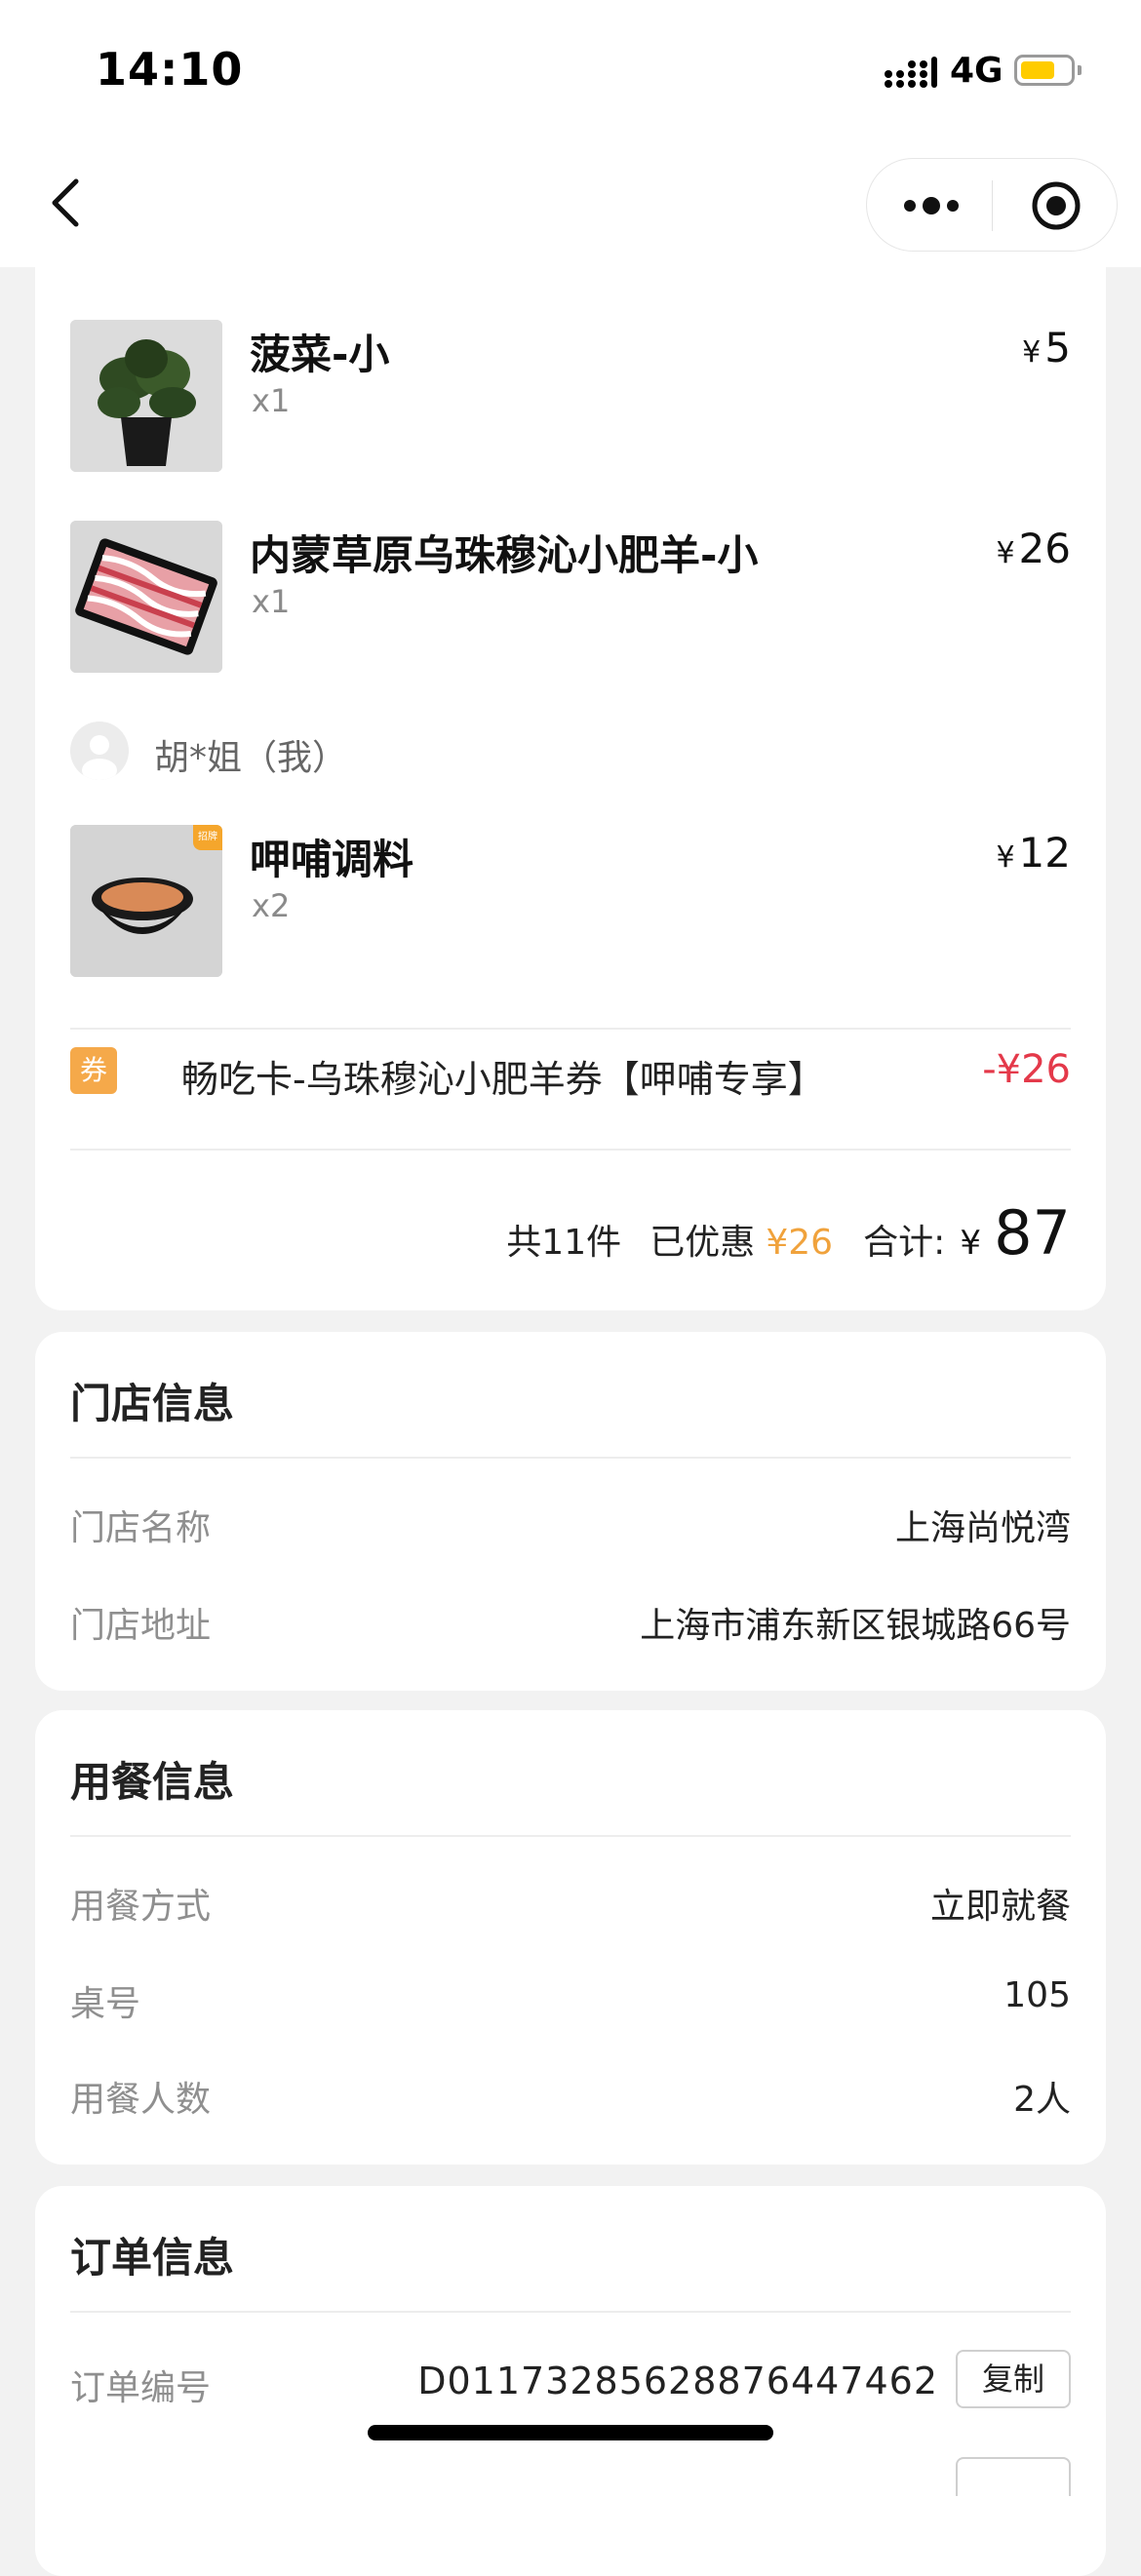 This screenshot has width=1141, height=2576. What do you see at coordinates (570, 1626) in the screenshot?
I see `store-address-row: 门店地址 上海市浦东新区银城路66号` at bounding box center [570, 1626].